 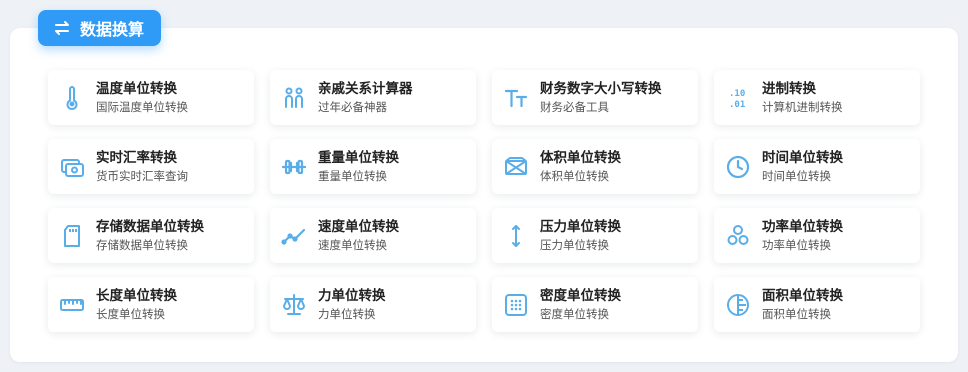 I want to click on card-force: 力单位转换 力单位转换, so click(x=373, y=304).